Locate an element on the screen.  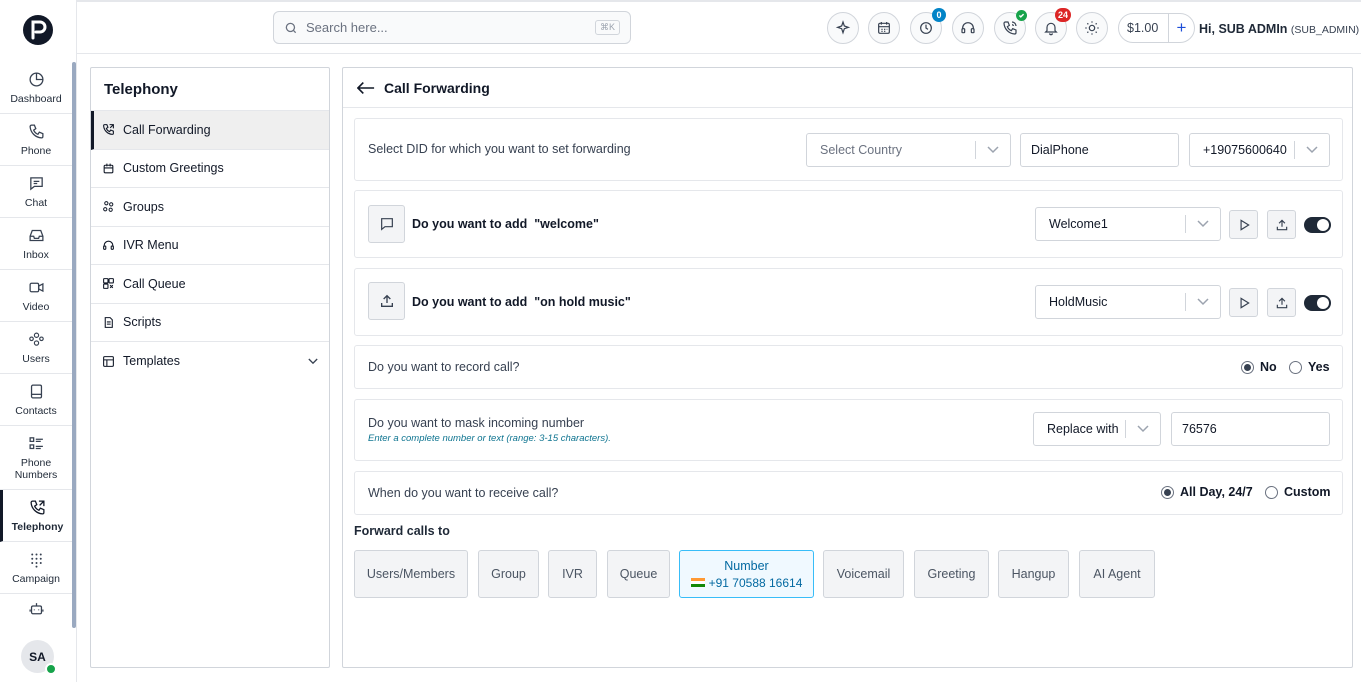
submenu-item-label: Scripts is located at coordinates (142, 322).